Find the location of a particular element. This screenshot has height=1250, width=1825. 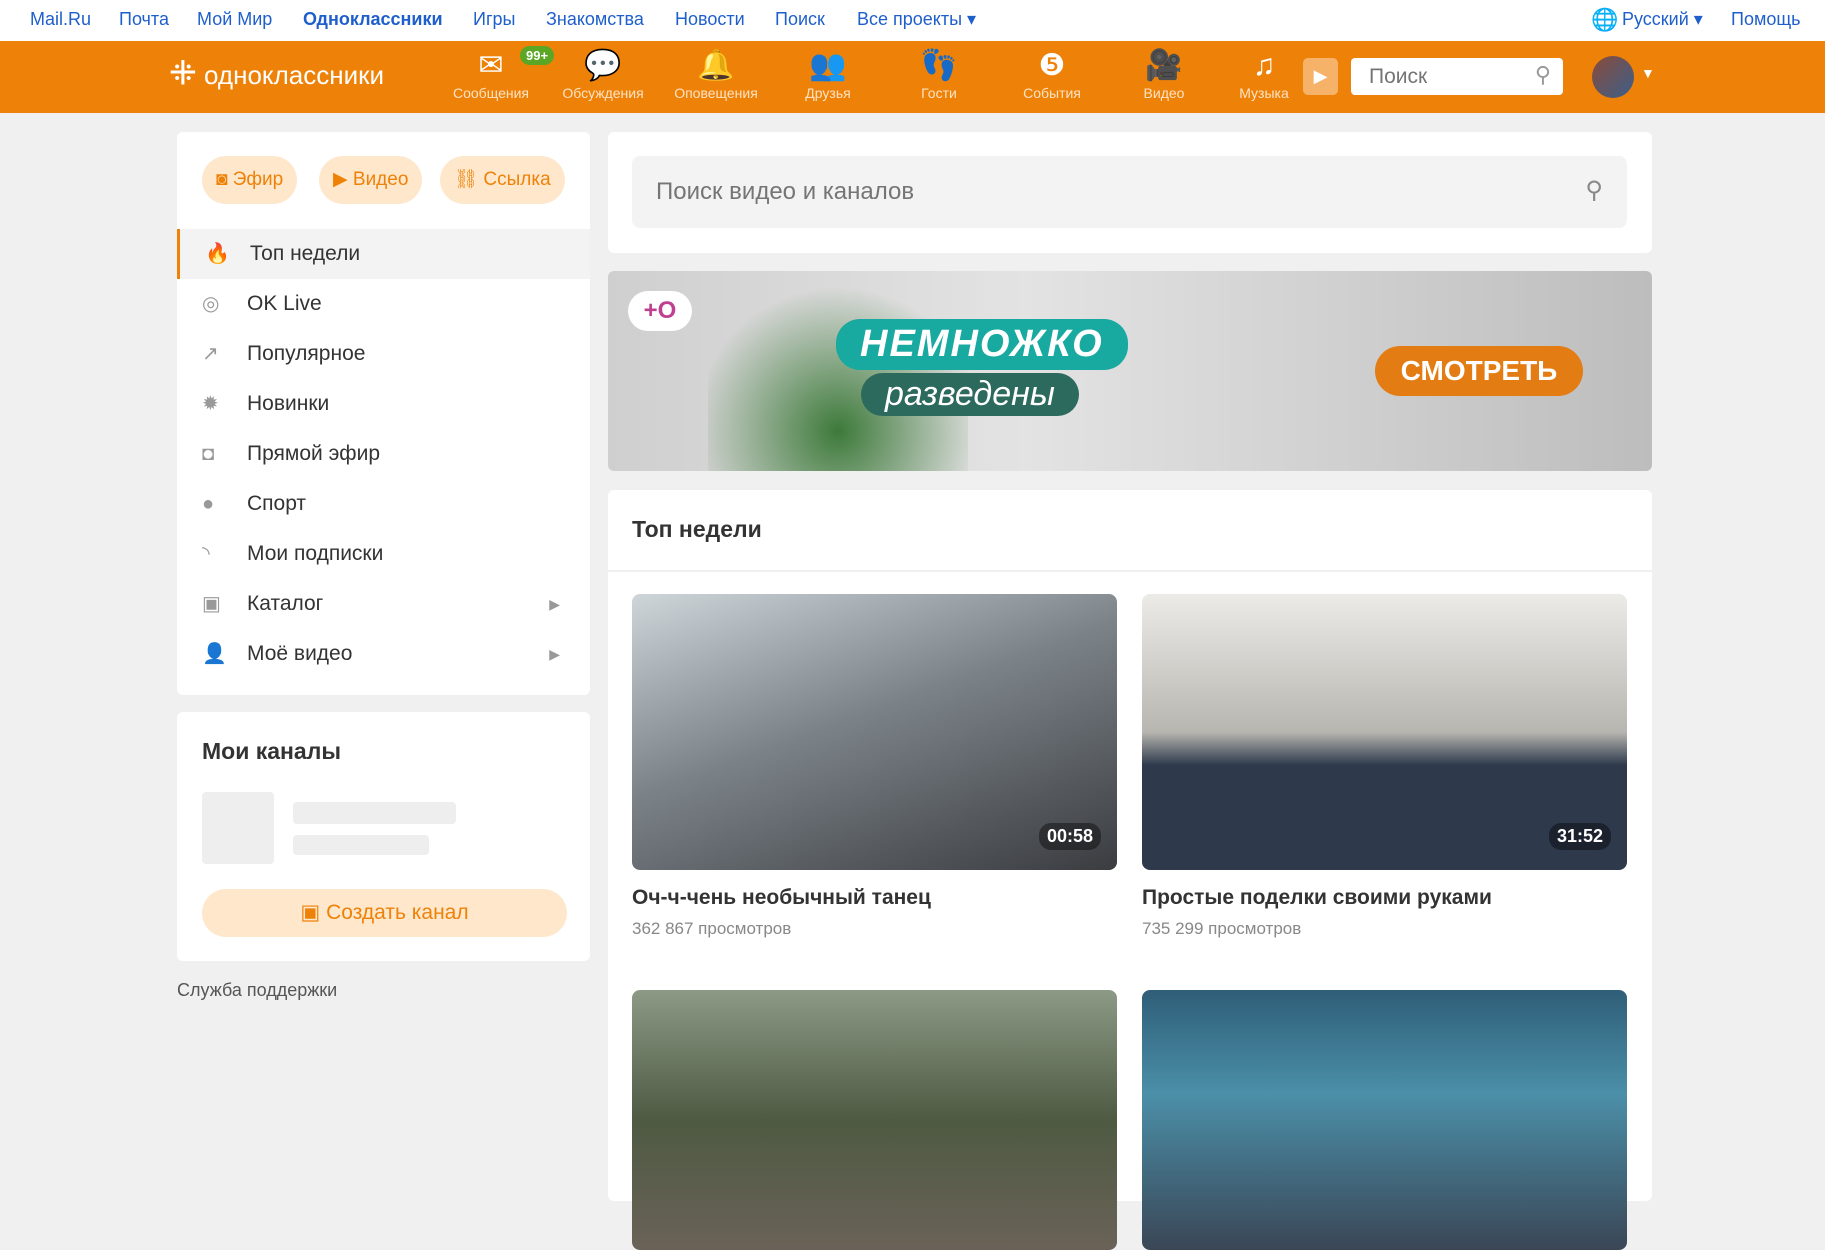

sidebar-item-top-week: 🔥 Топ недели is located at coordinates (383, 254).